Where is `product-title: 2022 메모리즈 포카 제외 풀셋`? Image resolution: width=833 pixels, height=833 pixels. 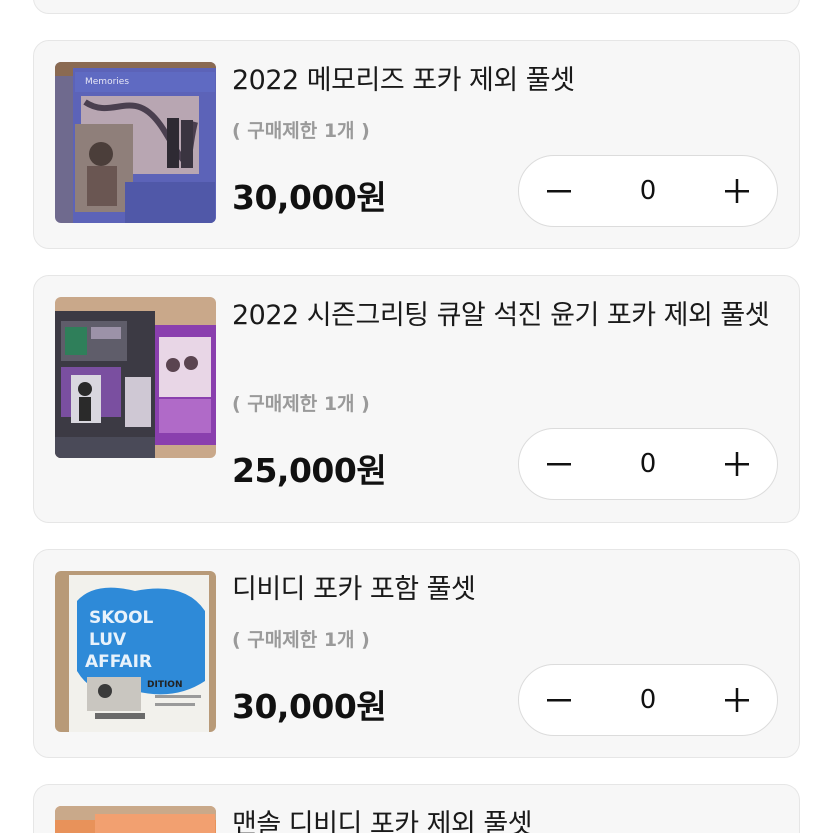
product-title: 2022 메모리즈 포카 제외 풀셋 is located at coordinates (503, 81).